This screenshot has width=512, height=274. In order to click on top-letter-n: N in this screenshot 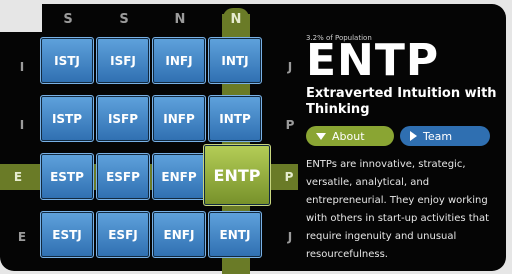, I will do `click(180, 19)`.